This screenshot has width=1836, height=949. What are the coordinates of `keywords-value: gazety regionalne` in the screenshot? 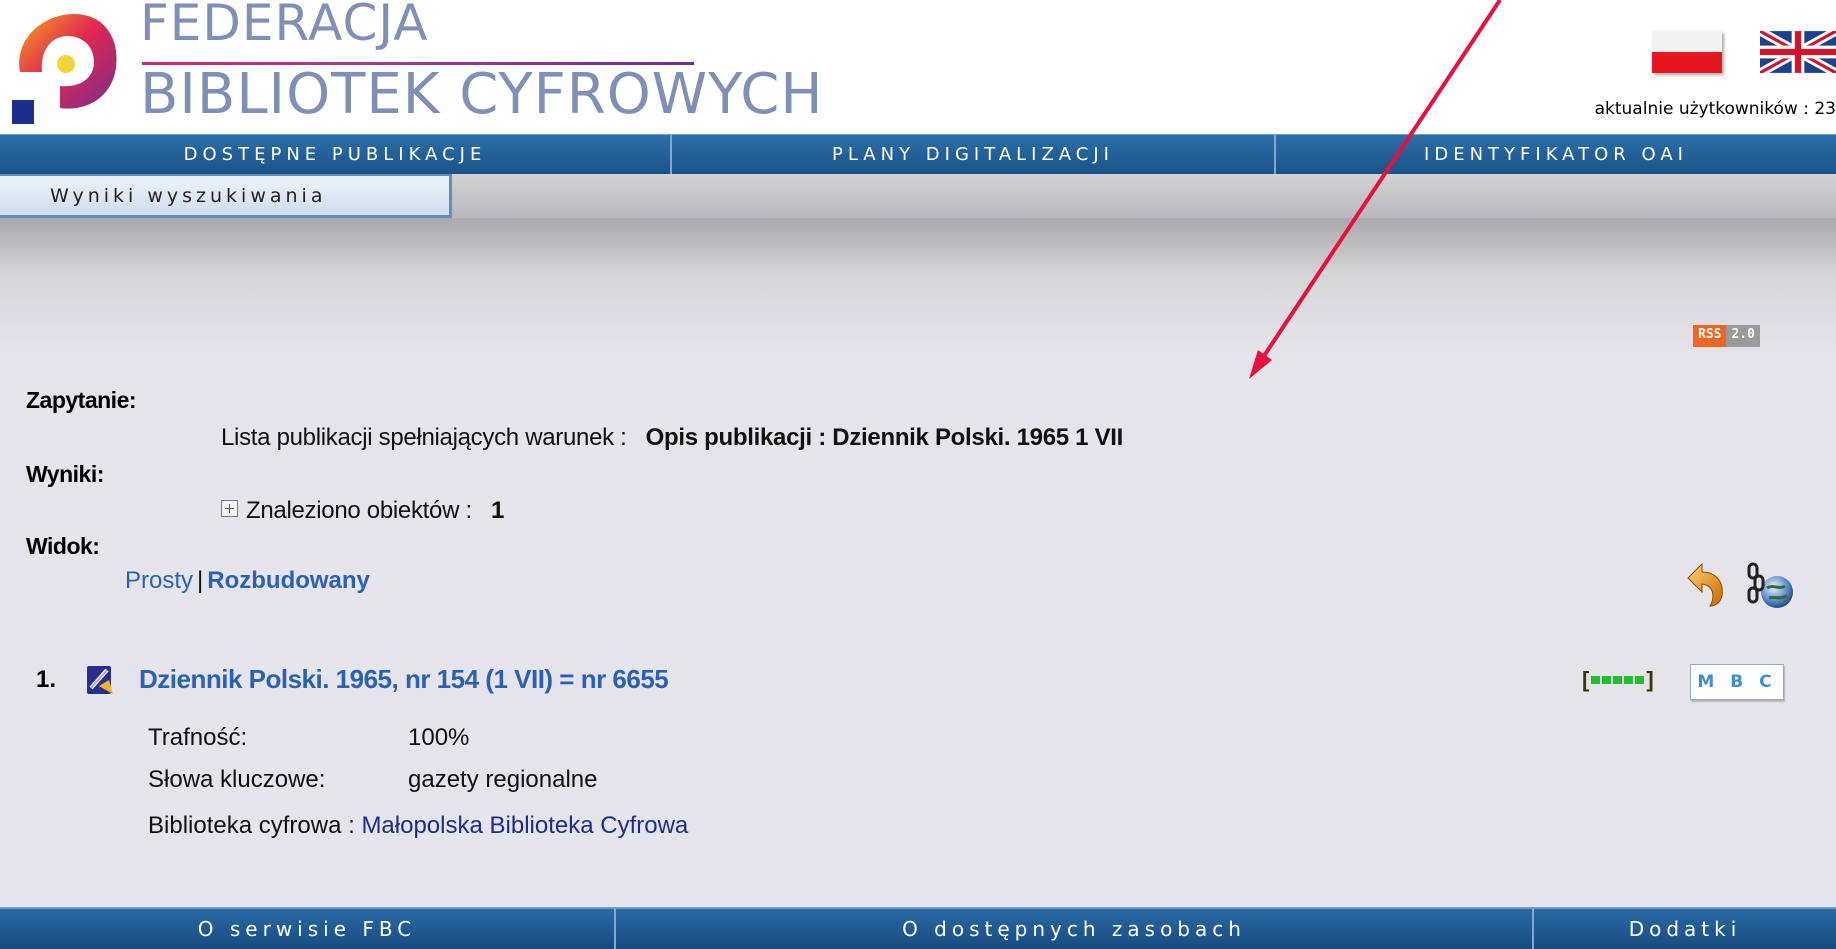 It's located at (503, 779).